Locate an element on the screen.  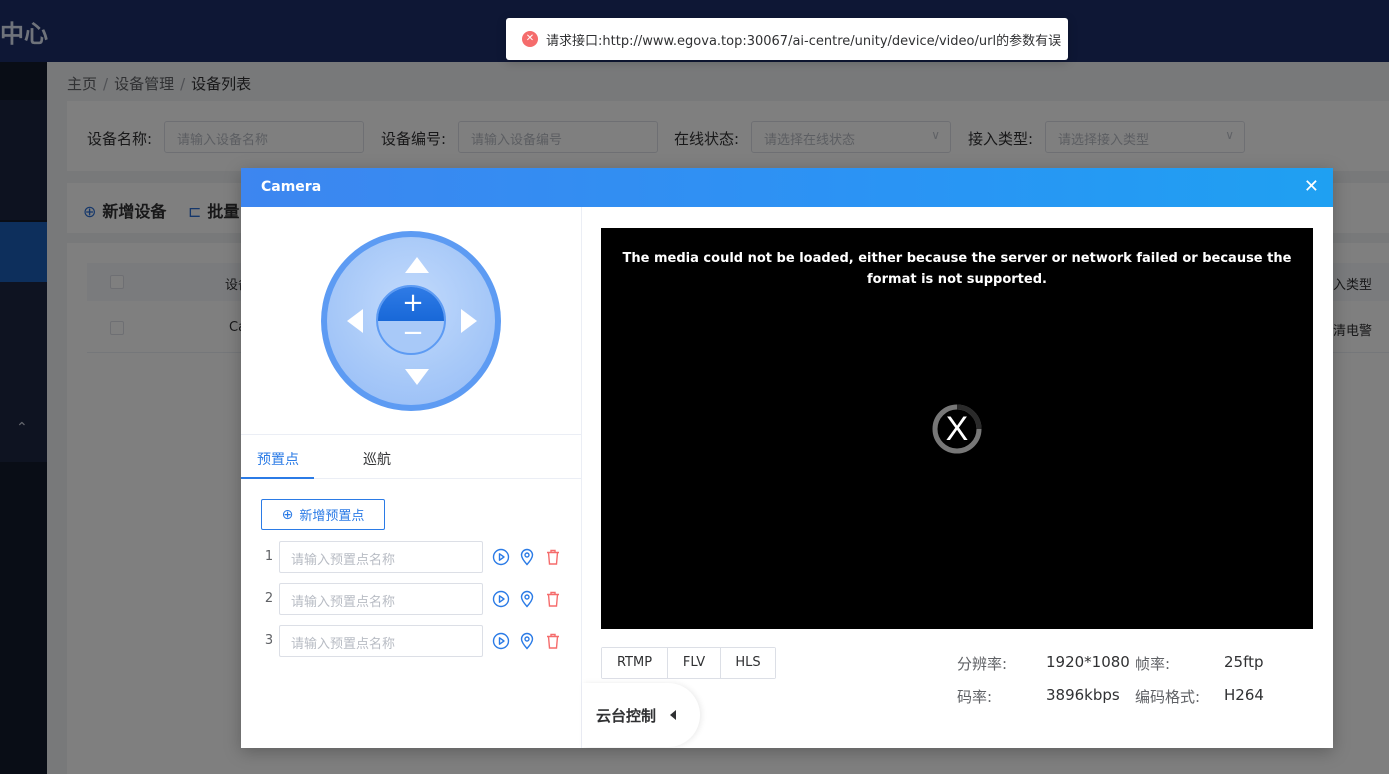
resolution-value: 1920*1080 is located at coordinates (1088, 662).